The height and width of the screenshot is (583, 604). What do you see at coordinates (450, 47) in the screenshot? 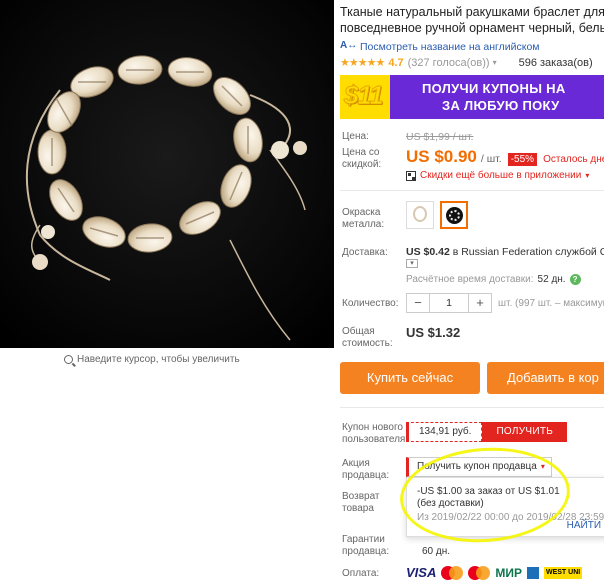
I see `translate-link-text: Посмотреть название на английском` at bounding box center [450, 47].